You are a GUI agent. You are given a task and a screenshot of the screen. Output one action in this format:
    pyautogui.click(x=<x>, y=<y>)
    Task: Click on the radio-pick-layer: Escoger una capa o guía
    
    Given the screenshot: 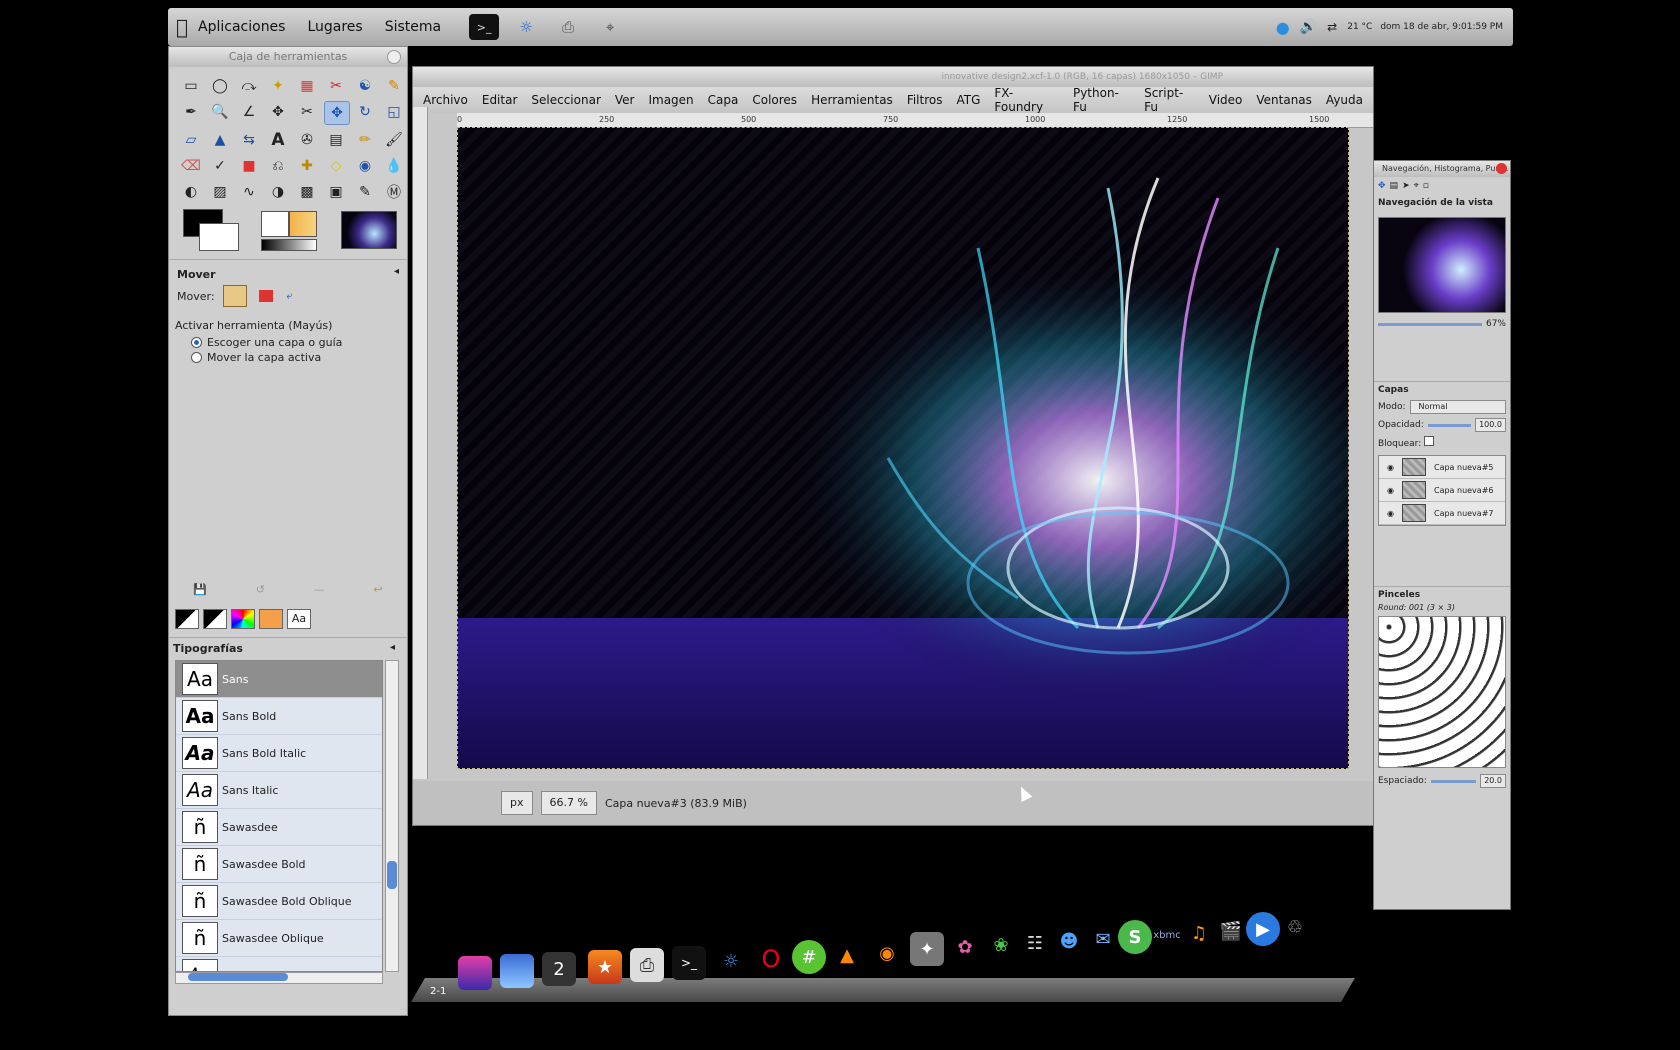 What is the action you would take?
    pyautogui.click(x=297, y=342)
    